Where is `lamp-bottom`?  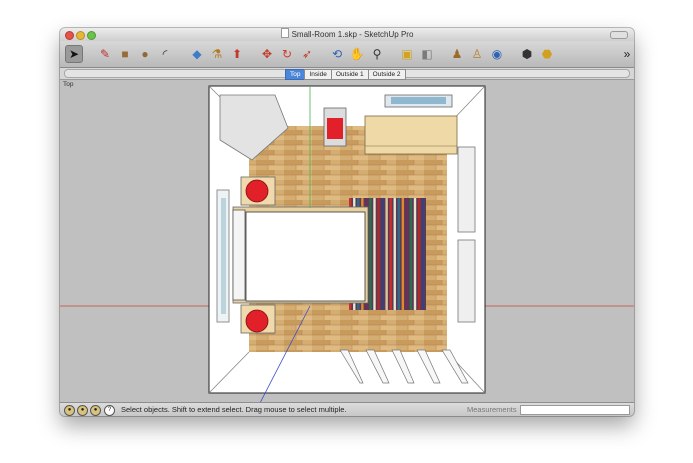
lamp-bottom is located at coordinates (257, 321).